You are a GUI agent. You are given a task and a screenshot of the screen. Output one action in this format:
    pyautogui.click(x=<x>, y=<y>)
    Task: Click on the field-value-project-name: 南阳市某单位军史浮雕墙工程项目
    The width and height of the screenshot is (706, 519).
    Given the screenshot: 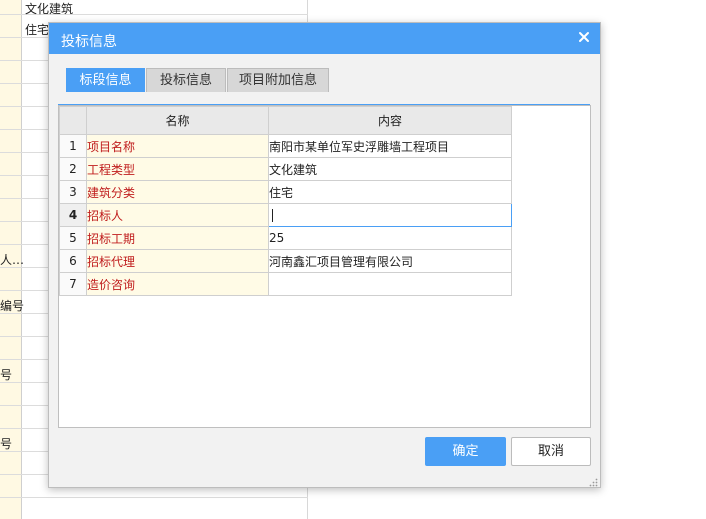 What is the action you would take?
    pyautogui.click(x=390, y=146)
    